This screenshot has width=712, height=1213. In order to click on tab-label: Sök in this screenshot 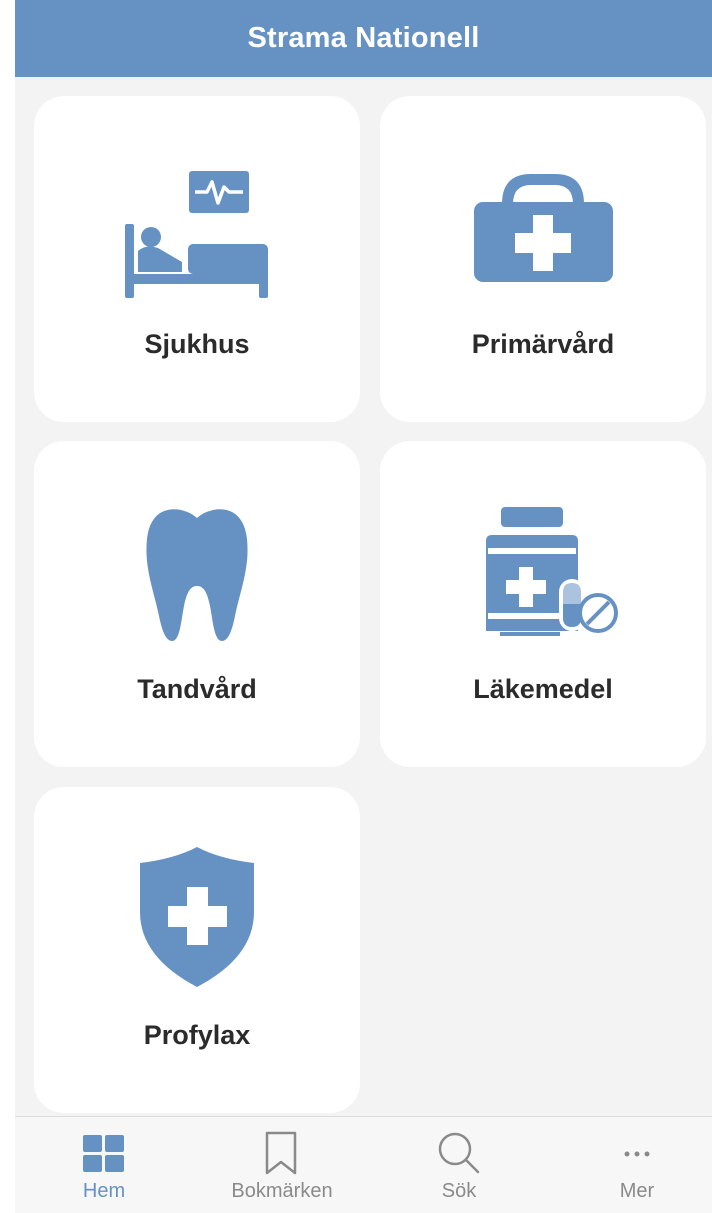, I will do `click(459, 1191)`.